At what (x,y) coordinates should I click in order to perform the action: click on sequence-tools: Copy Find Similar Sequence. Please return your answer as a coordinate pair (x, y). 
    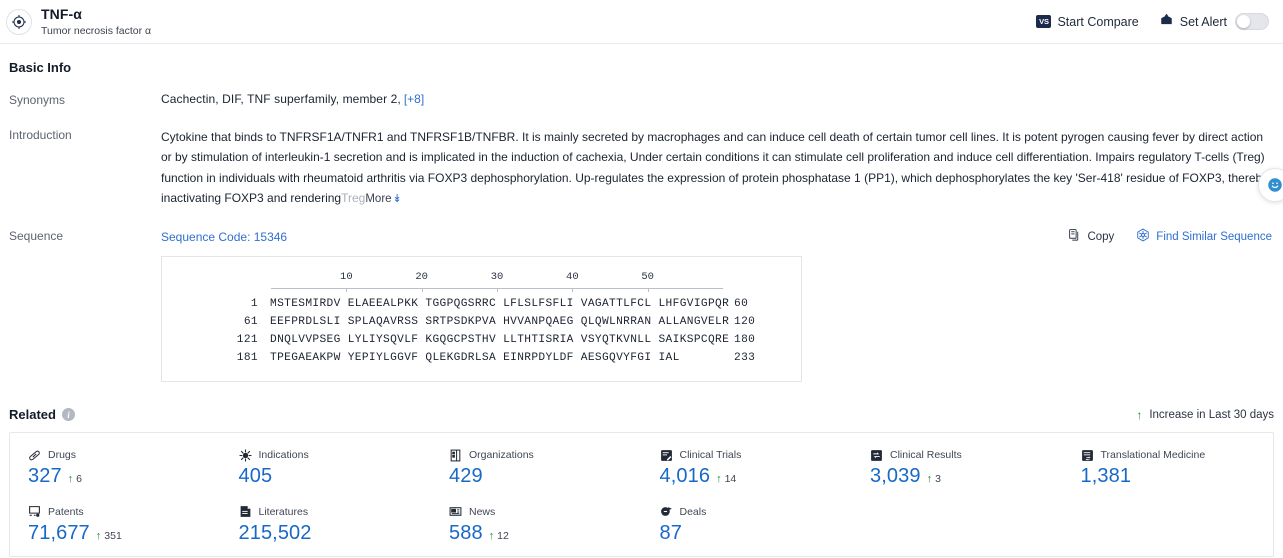
    Looking at the image, I should click on (1171, 236).